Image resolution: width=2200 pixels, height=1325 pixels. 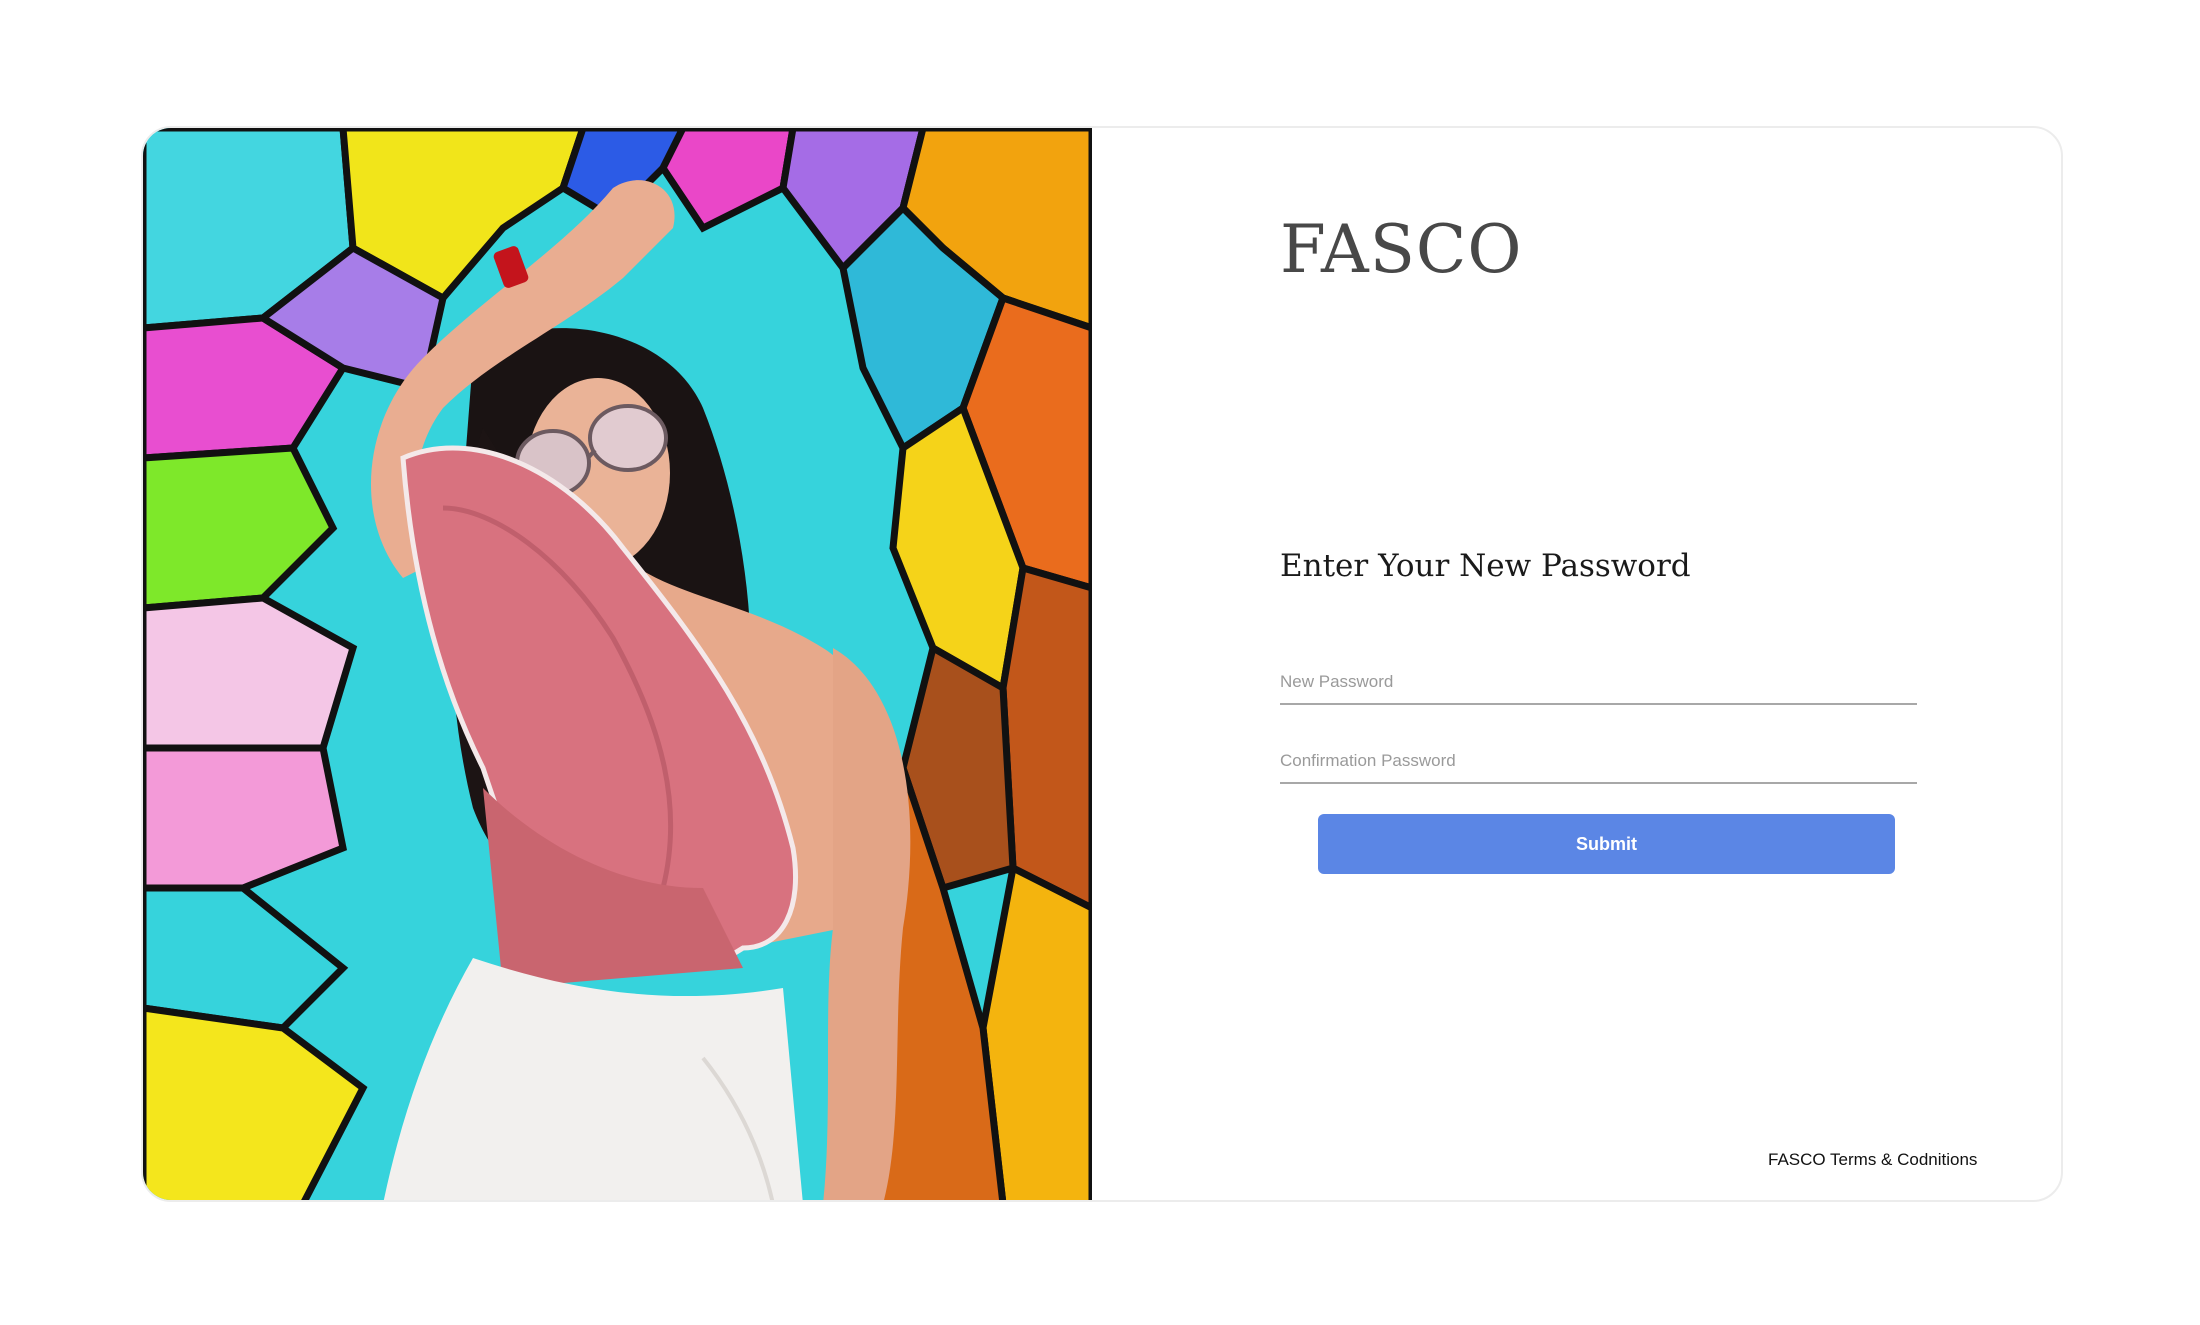 What do you see at coordinates (1401, 249) in the screenshot?
I see `brand-logo: FASCO` at bounding box center [1401, 249].